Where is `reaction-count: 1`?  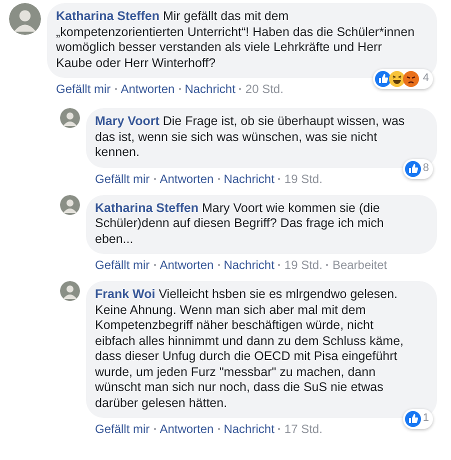
reaction-count: 1 is located at coordinates (425, 418).